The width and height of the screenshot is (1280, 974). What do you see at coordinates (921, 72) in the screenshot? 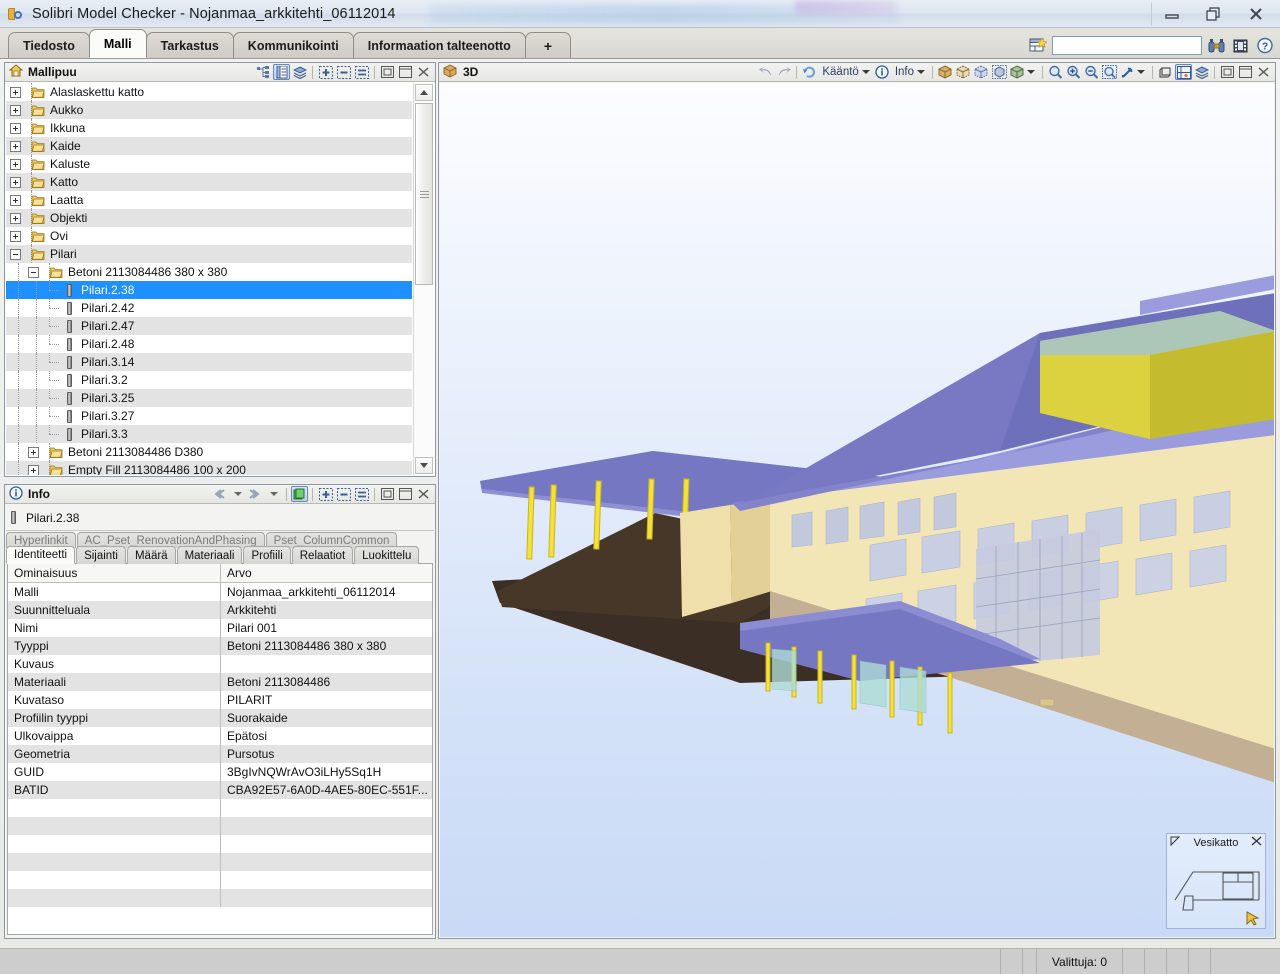
I see `info-chevron-down-icon` at bounding box center [921, 72].